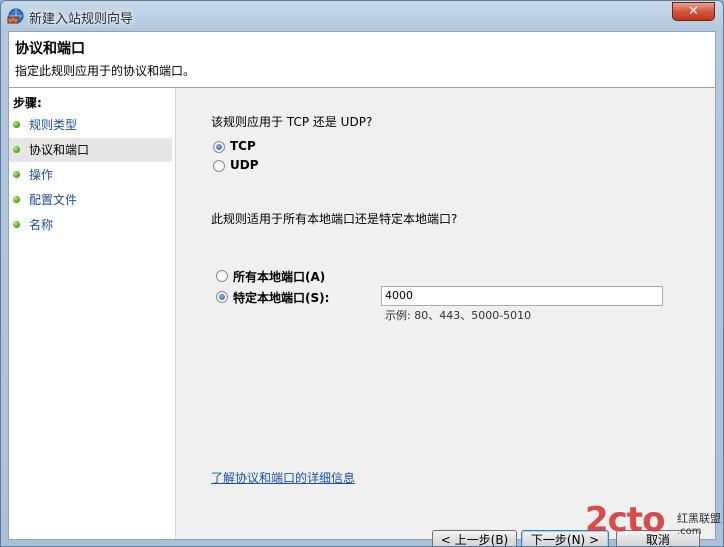 Image resolution: width=724 pixels, height=547 pixels. What do you see at coordinates (222, 276) in the screenshot?
I see `all-ports-radio` at bounding box center [222, 276].